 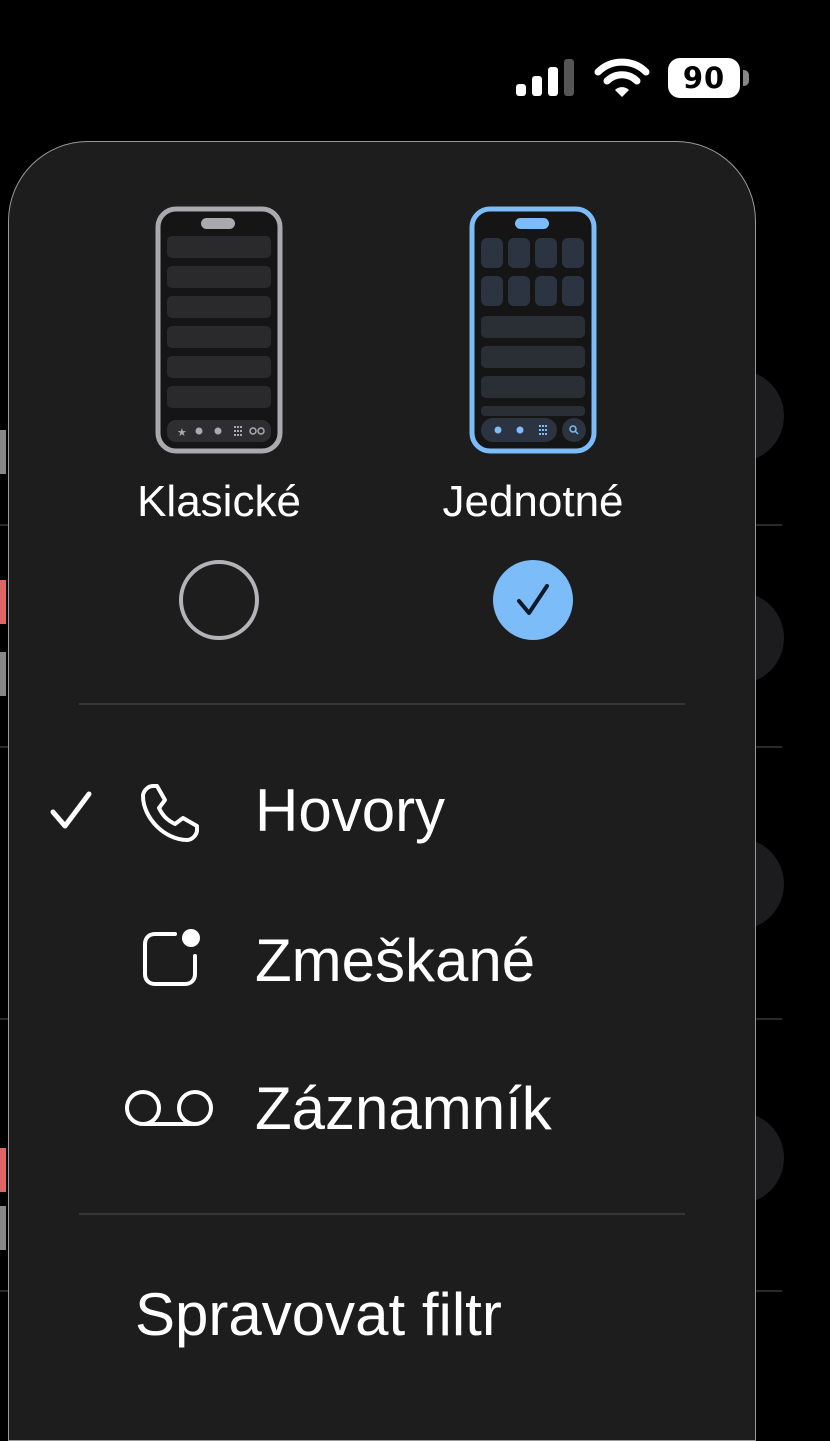 What do you see at coordinates (170, 813) in the screenshot?
I see `phone-icon` at bounding box center [170, 813].